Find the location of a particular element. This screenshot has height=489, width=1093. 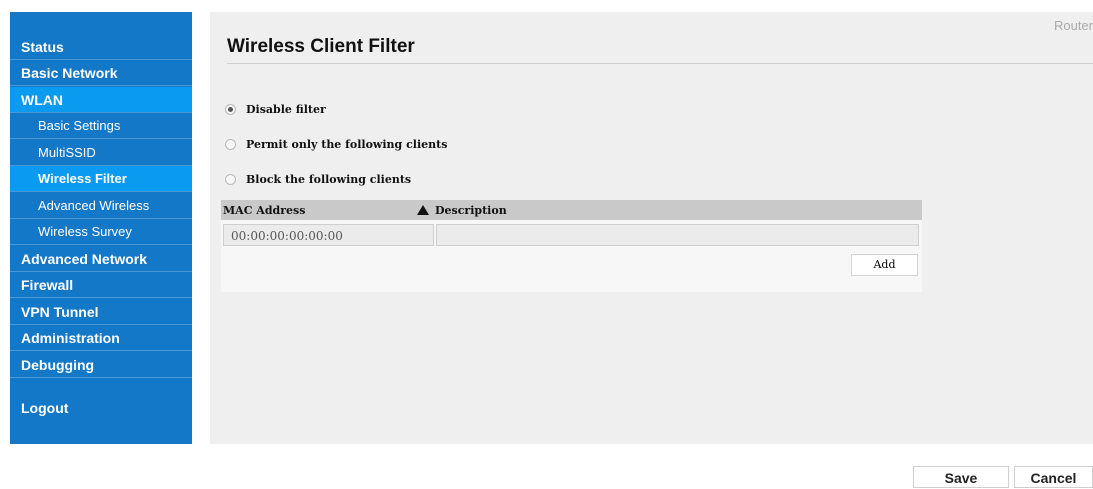

column-header-mac-address: MAC Address is located at coordinates (264, 210).